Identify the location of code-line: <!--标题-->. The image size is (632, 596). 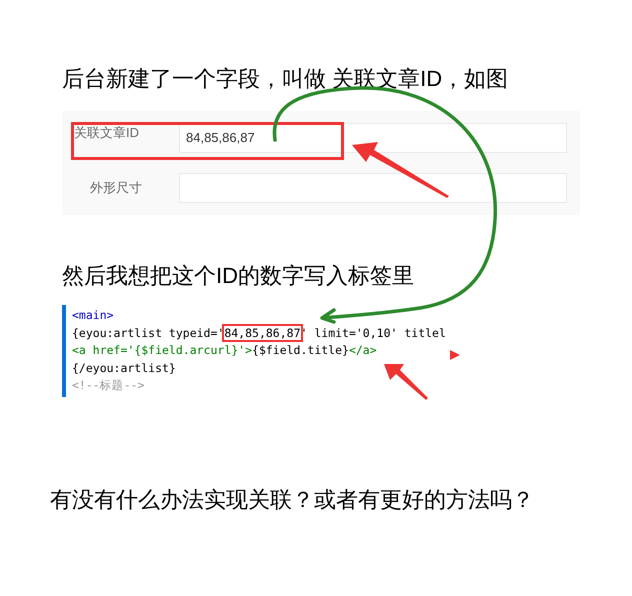
(108, 385).